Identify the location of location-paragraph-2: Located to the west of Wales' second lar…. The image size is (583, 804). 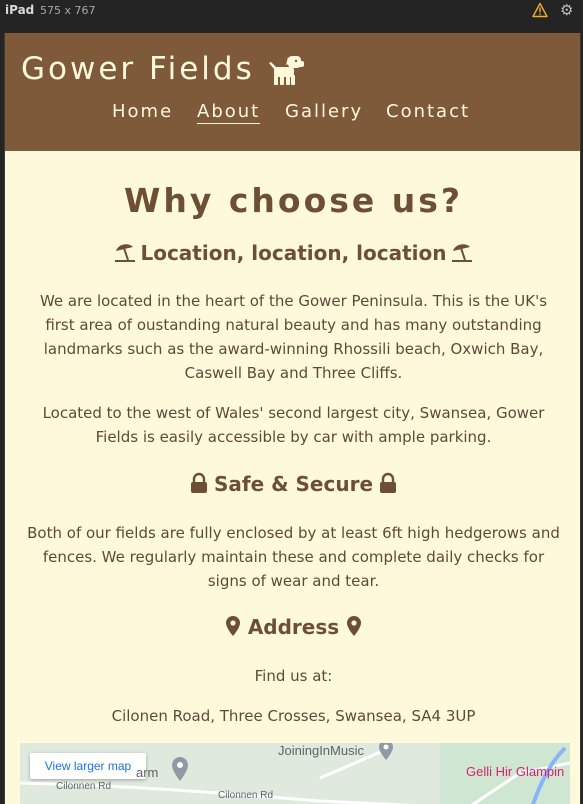
(293, 425).